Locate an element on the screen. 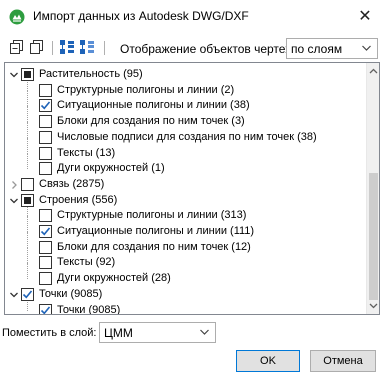 Image resolution: width=382 pixels, height=374 pixels. target-layer-select: ЦММ is located at coordinates (157, 332).